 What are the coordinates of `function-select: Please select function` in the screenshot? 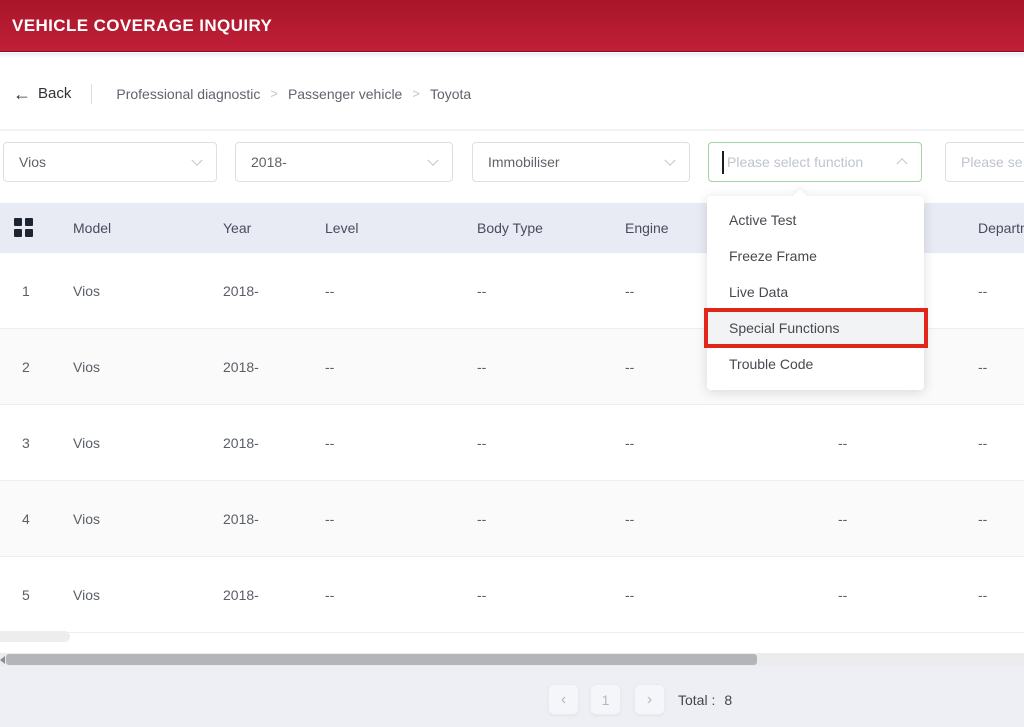 It's located at (815, 162).